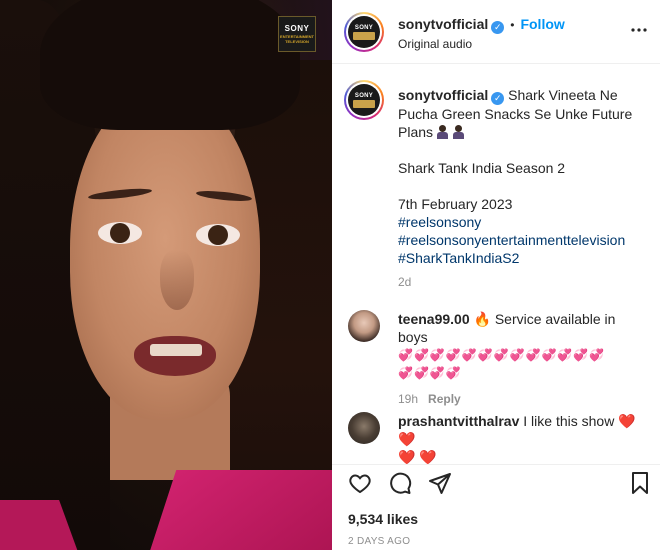 This screenshot has height=550, width=660. What do you see at coordinates (444, 399) in the screenshot?
I see `reply-button: Reply` at bounding box center [444, 399].